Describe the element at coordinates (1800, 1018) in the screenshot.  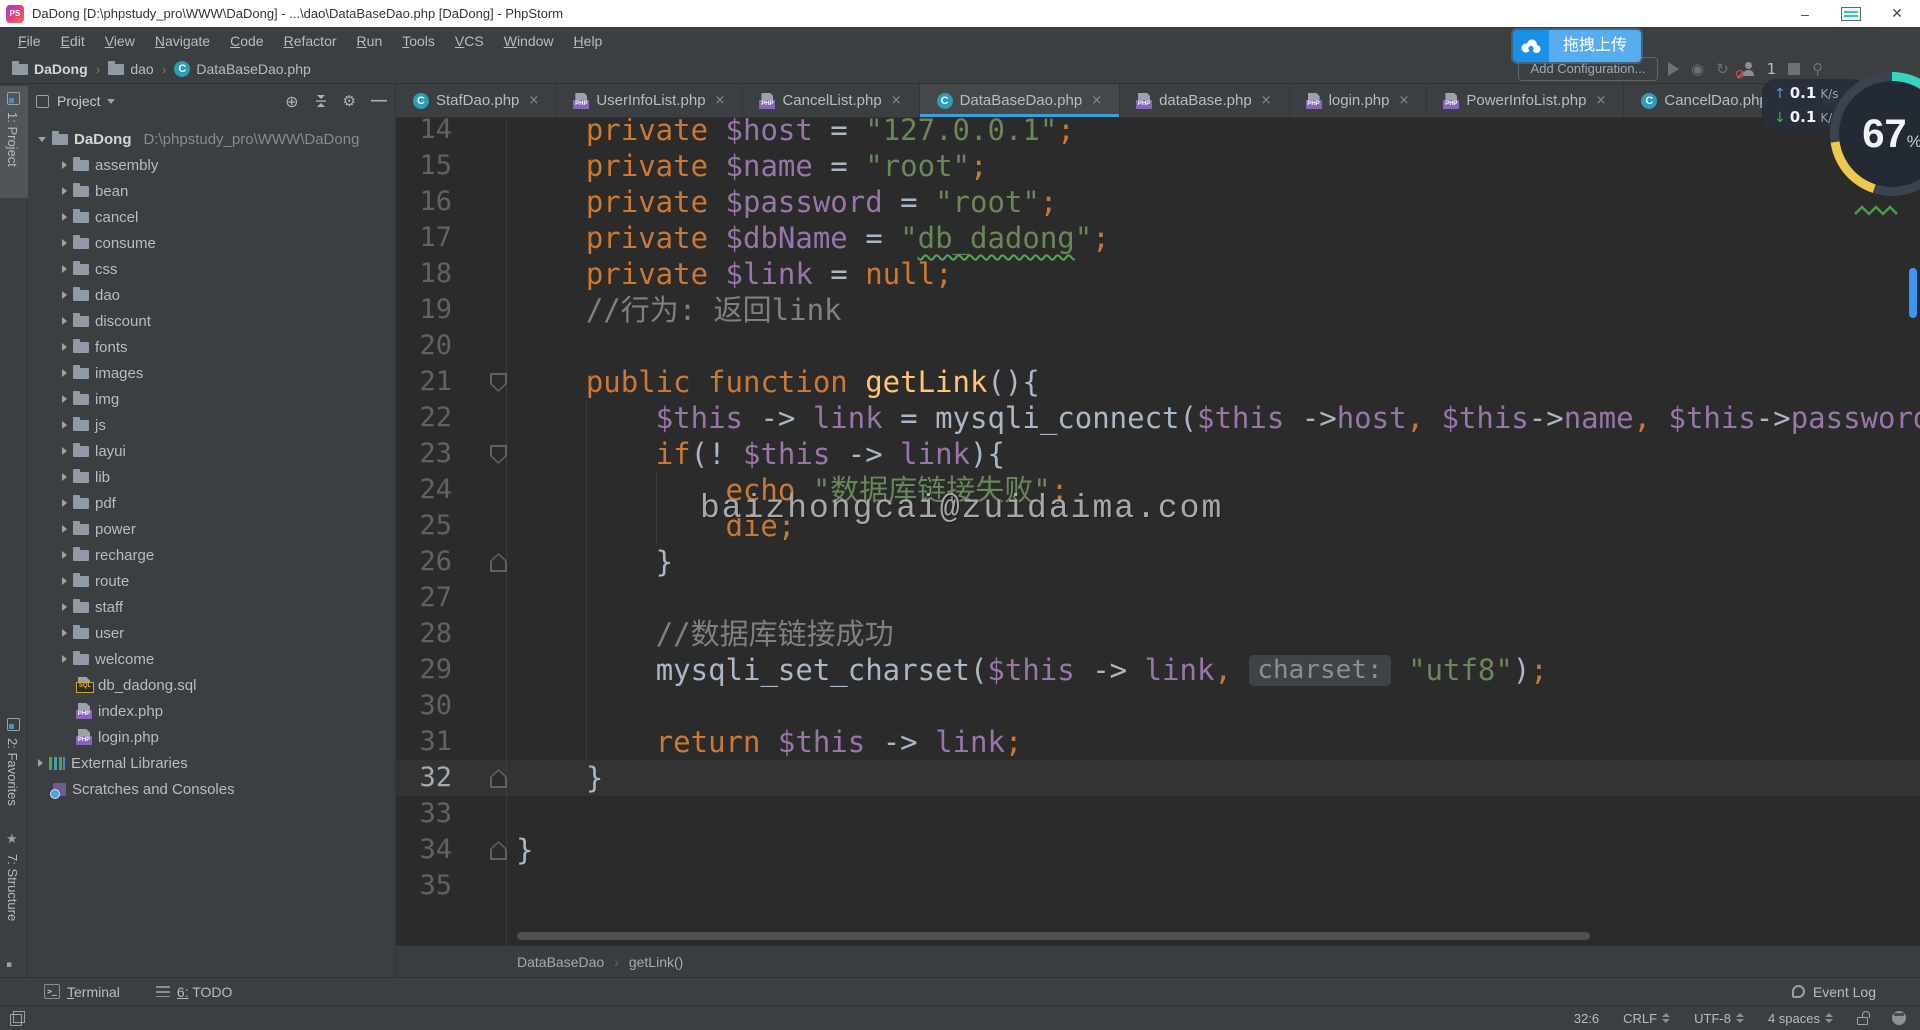
I see `status-4-spaces: 4 spaces` at that location.